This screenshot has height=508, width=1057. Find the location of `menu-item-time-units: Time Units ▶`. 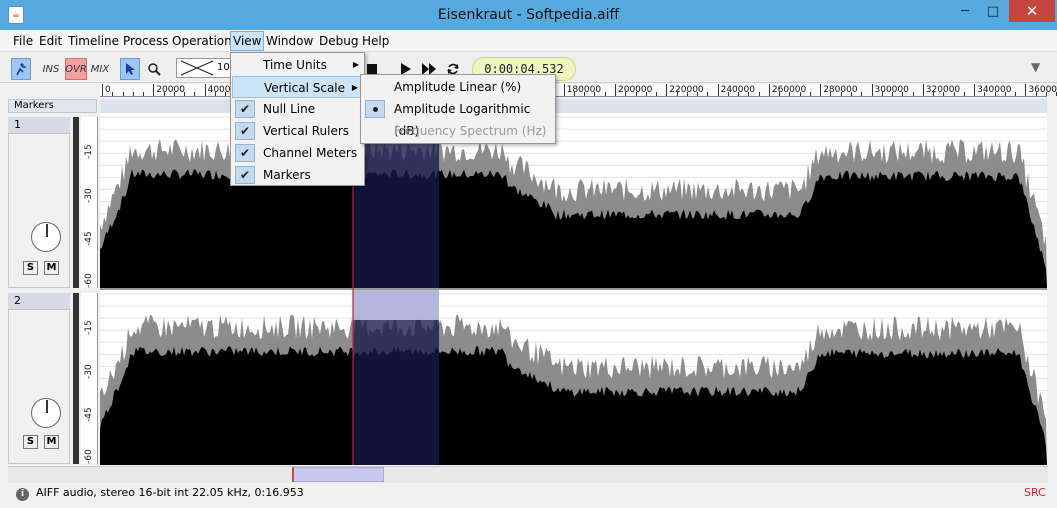

menu-item-time-units: Time Units ▶ is located at coordinates (297, 65).